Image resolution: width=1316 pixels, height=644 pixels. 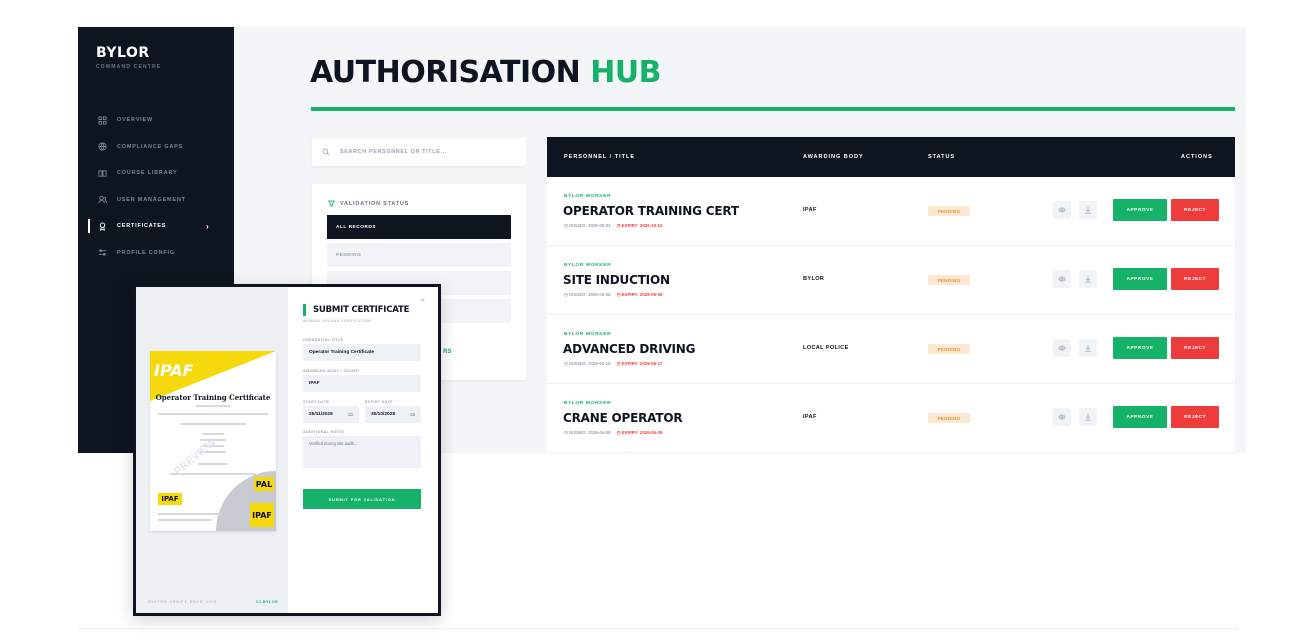 I want to click on expiry-date-label: EXPIRY DATE, so click(x=379, y=402).